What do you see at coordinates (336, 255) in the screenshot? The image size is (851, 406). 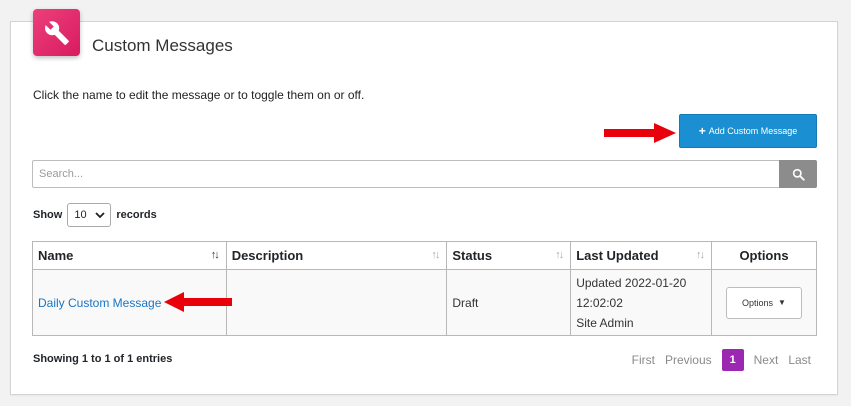 I see `column-header-description: Description ↑↓` at bounding box center [336, 255].